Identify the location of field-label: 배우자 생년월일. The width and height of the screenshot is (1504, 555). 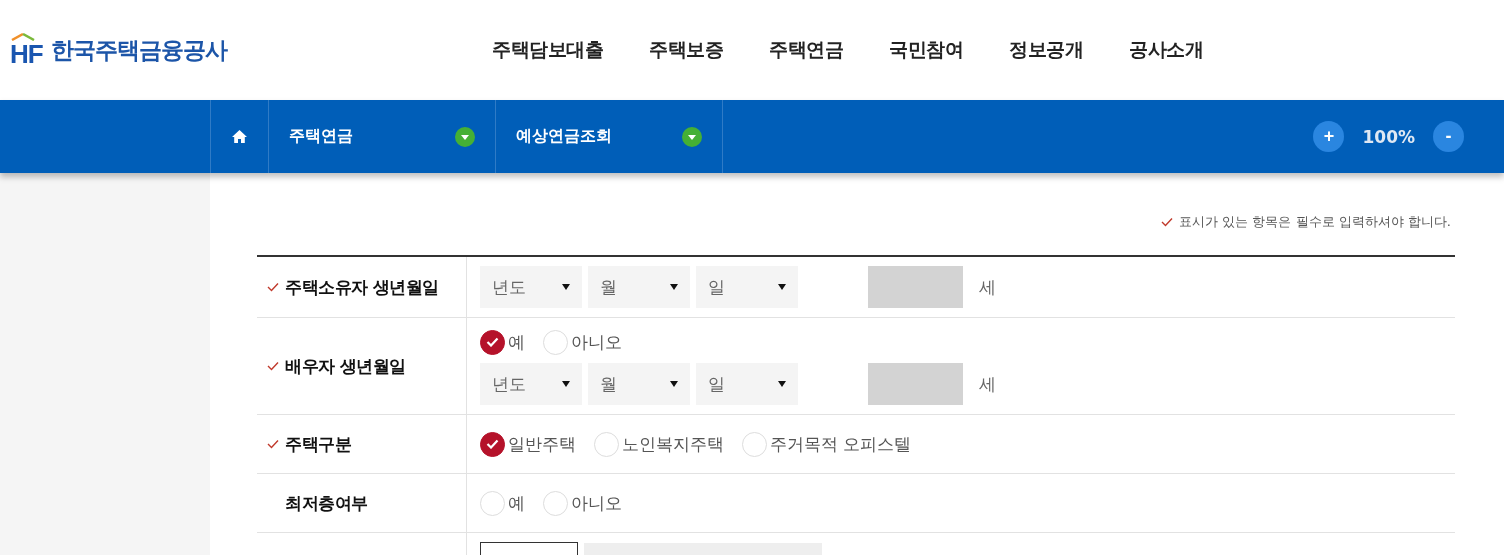
(345, 366).